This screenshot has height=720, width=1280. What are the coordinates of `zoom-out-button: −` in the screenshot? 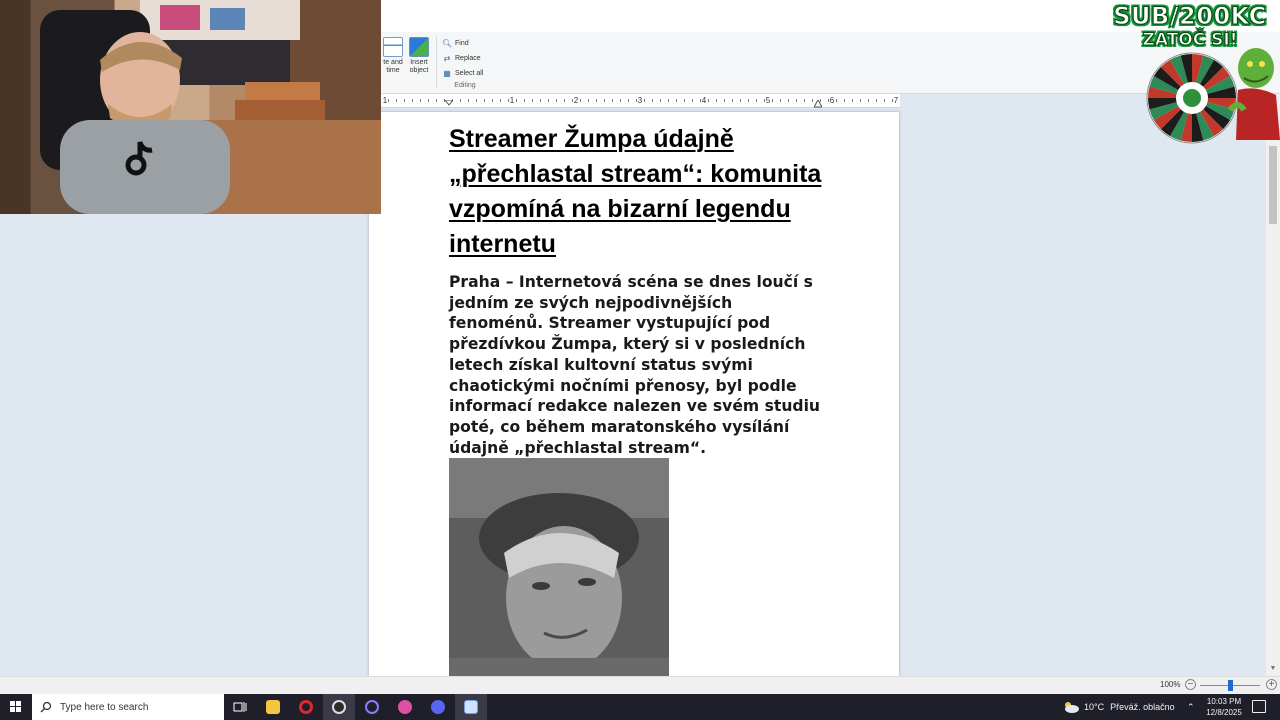 It's located at (1190, 684).